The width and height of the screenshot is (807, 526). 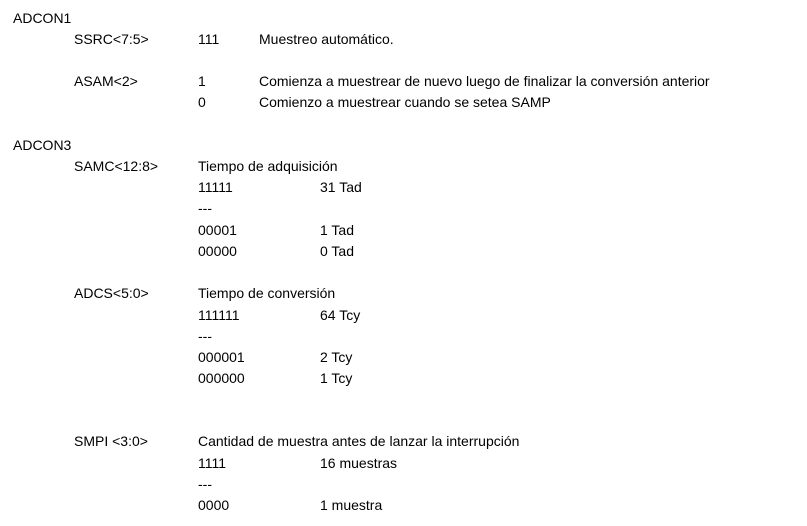 I want to click on adcs-result: 1 Tcy, so click(x=336, y=378).